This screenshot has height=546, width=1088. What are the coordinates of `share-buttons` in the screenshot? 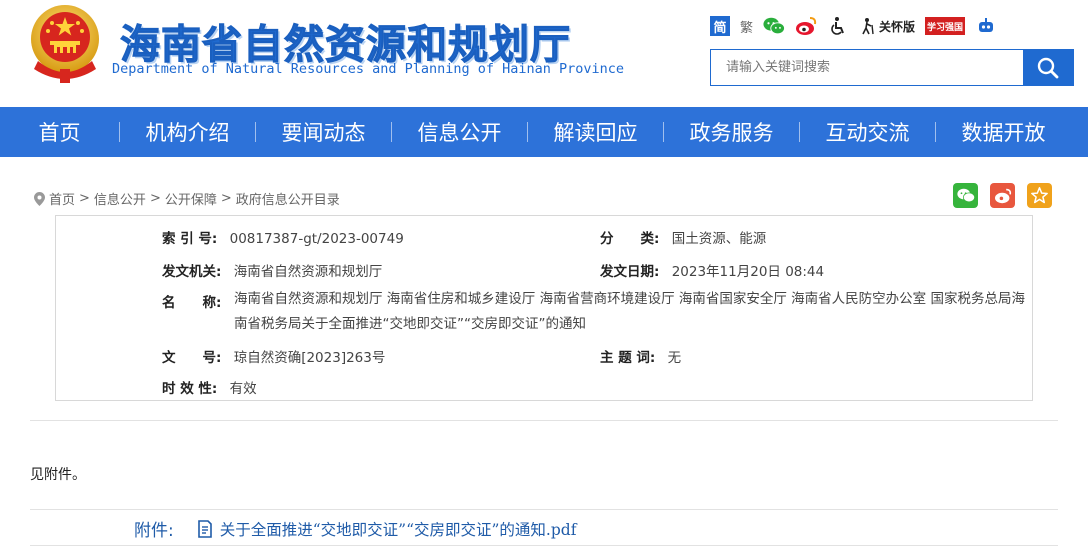 It's located at (1002, 195).